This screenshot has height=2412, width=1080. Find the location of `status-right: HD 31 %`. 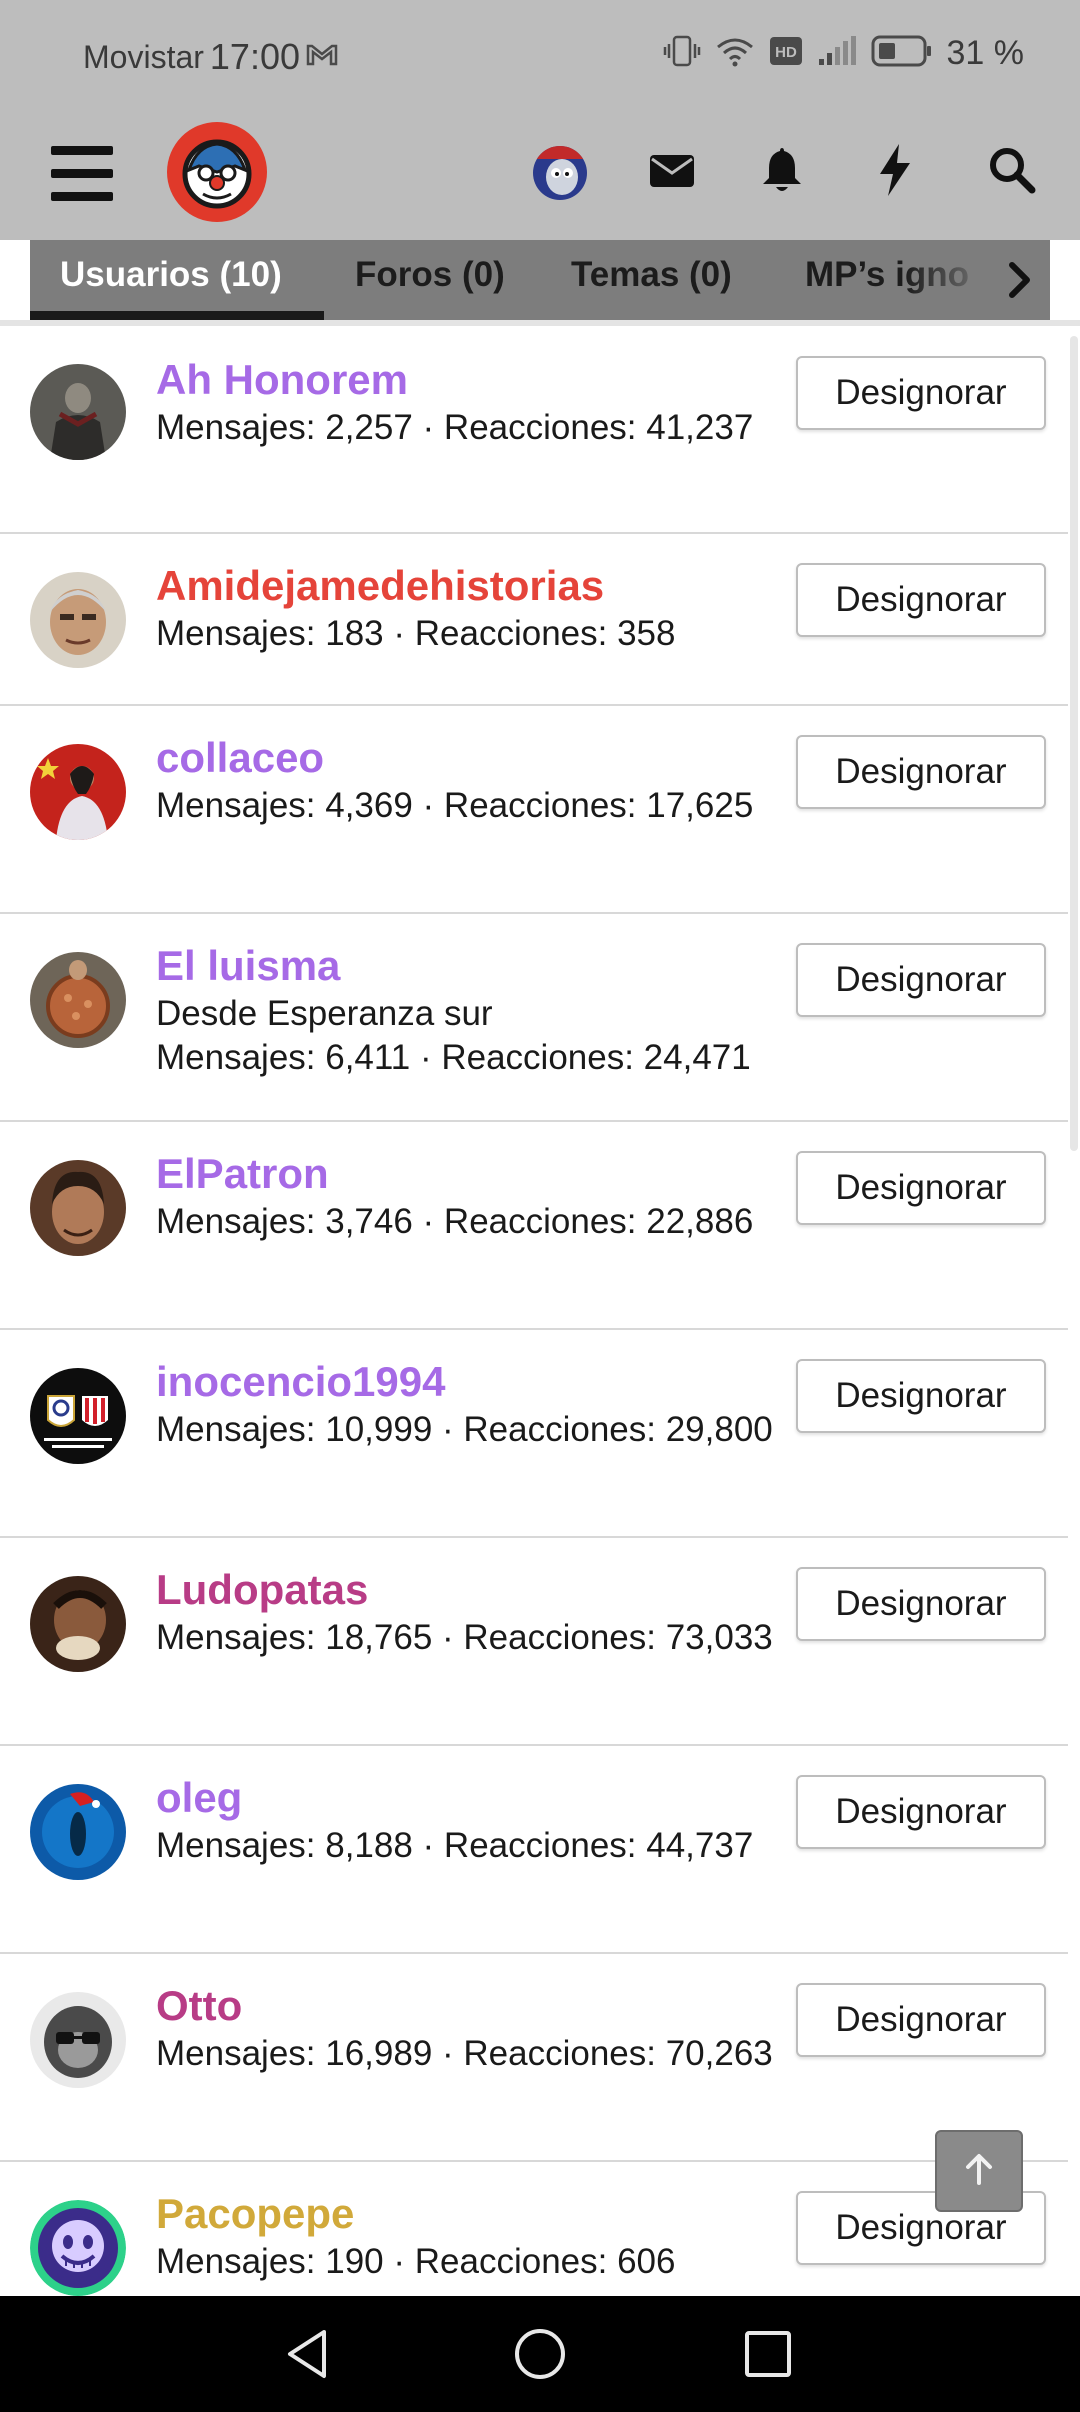

status-right: HD 31 % is located at coordinates (844, 53).